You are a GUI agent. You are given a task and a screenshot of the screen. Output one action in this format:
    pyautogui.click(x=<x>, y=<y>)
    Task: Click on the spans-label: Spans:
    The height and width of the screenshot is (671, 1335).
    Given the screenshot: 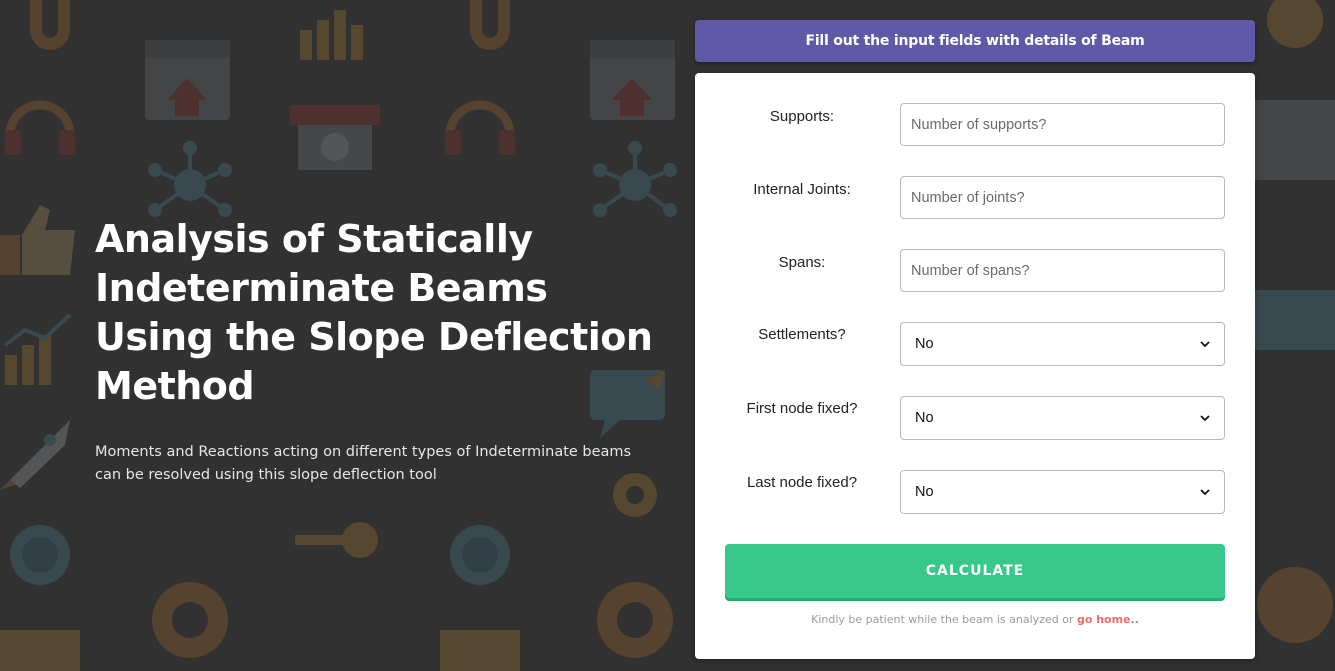 What is the action you would take?
    pyautogui.click(x=802, y=262)
    